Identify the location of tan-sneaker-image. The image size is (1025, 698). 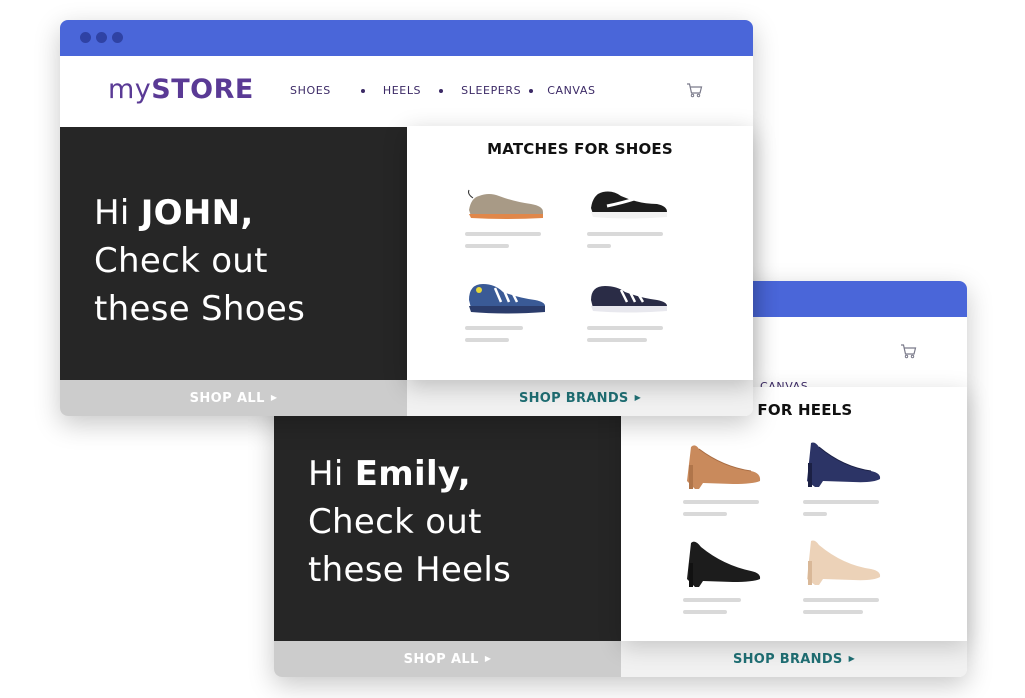
(505, 204).